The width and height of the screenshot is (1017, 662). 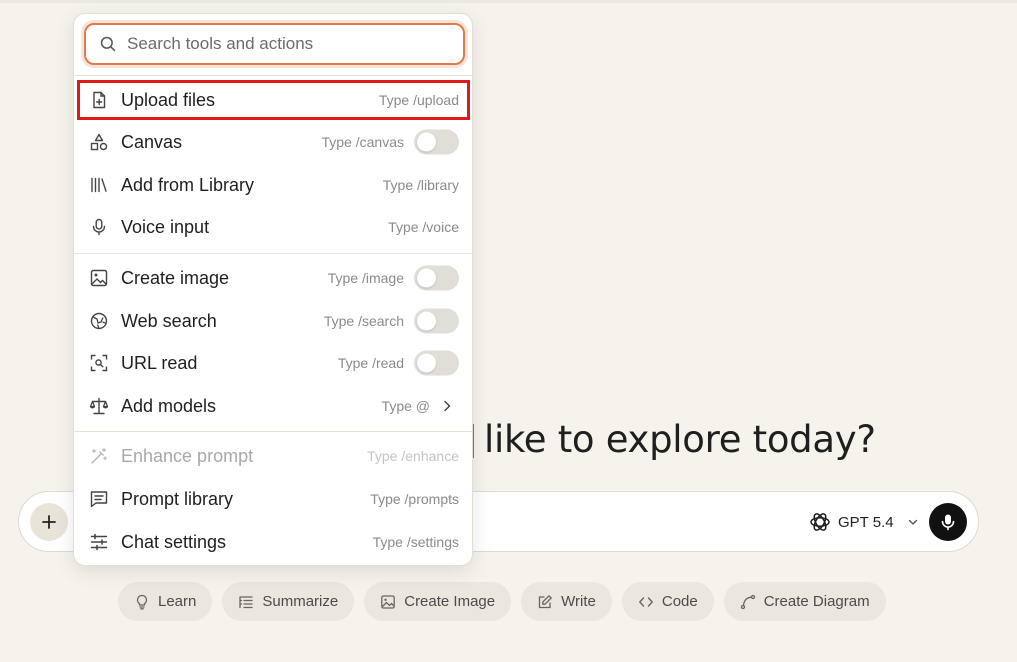 I want to click on chip-code: Code, so click(x=667, y=601).